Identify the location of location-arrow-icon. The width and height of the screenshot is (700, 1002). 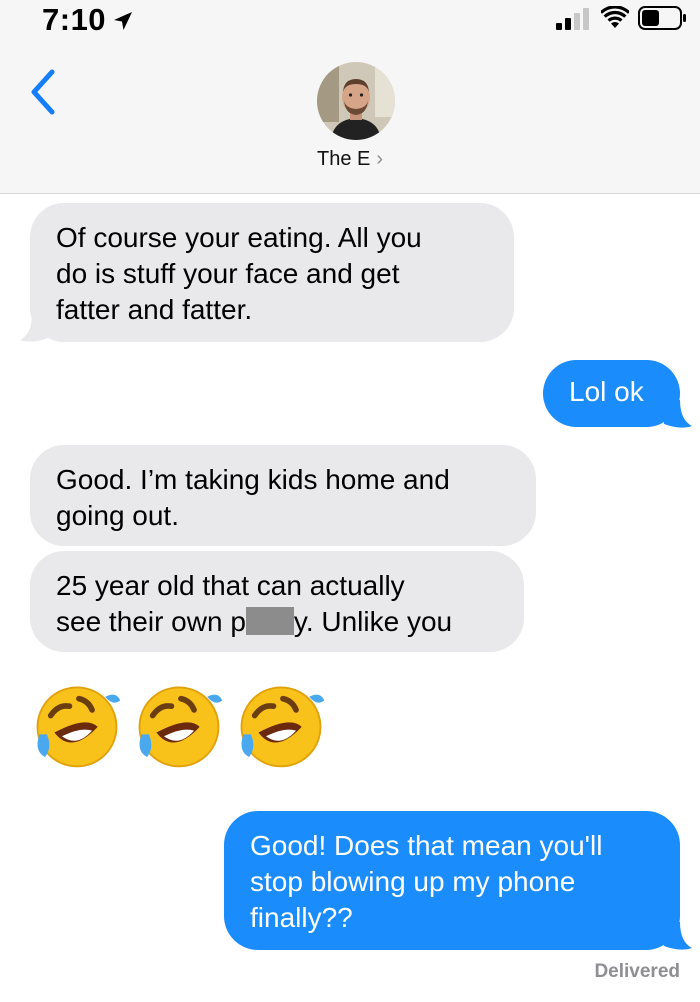
(123, 21).